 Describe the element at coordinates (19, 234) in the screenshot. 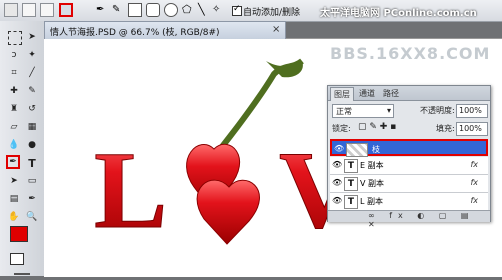

I see `foreground-color-swatch` at that location.